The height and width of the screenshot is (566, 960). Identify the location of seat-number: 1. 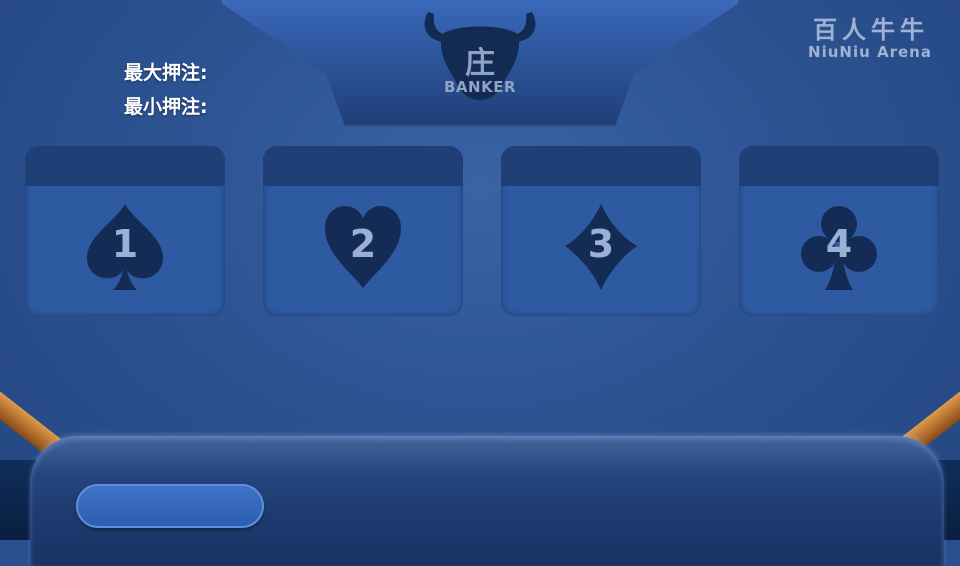
(125, 244).